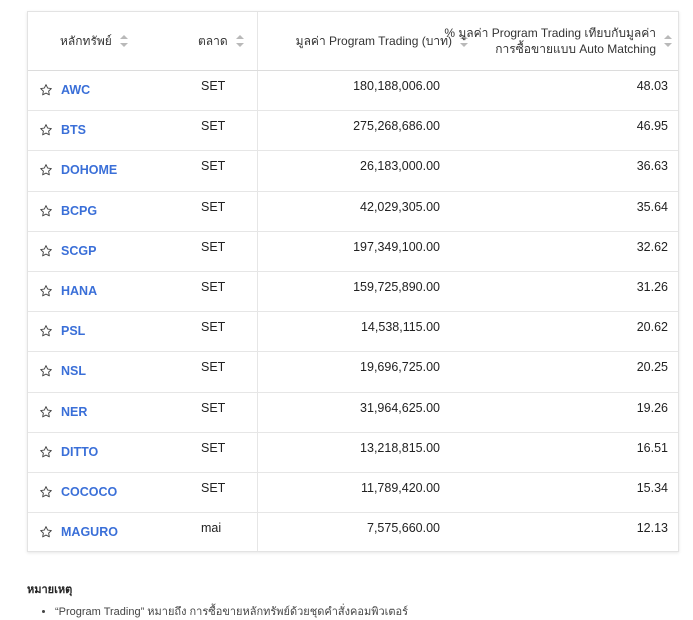  What do you see at coordinates (75, 90) in the screenshot?
I see `symbol-link: AWC` at bounding box center [75, 90].